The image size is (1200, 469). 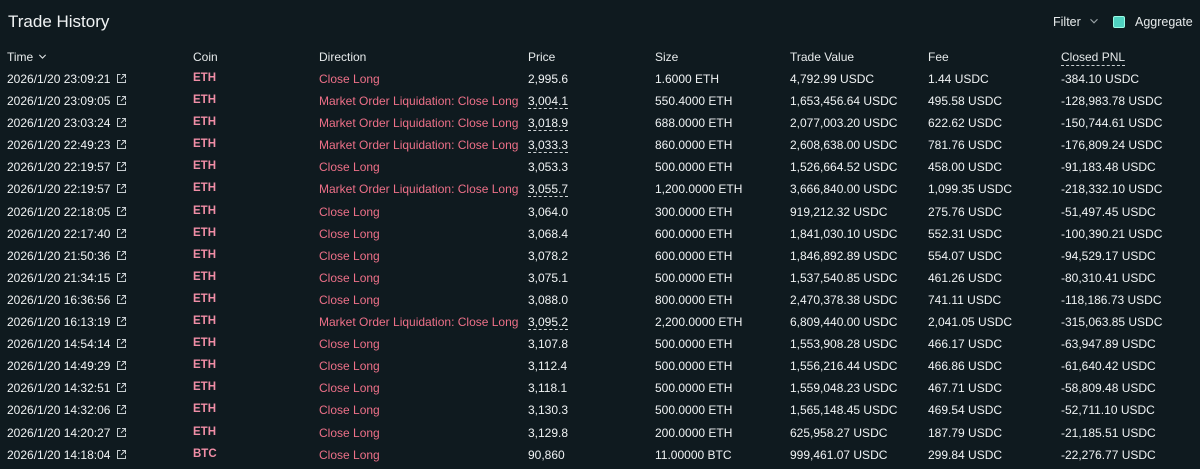 What do you see at coordinates (822, 57) in the screenshot?
I see `column-header-trade-value: Trade Value` at bounding box center [822, 57].